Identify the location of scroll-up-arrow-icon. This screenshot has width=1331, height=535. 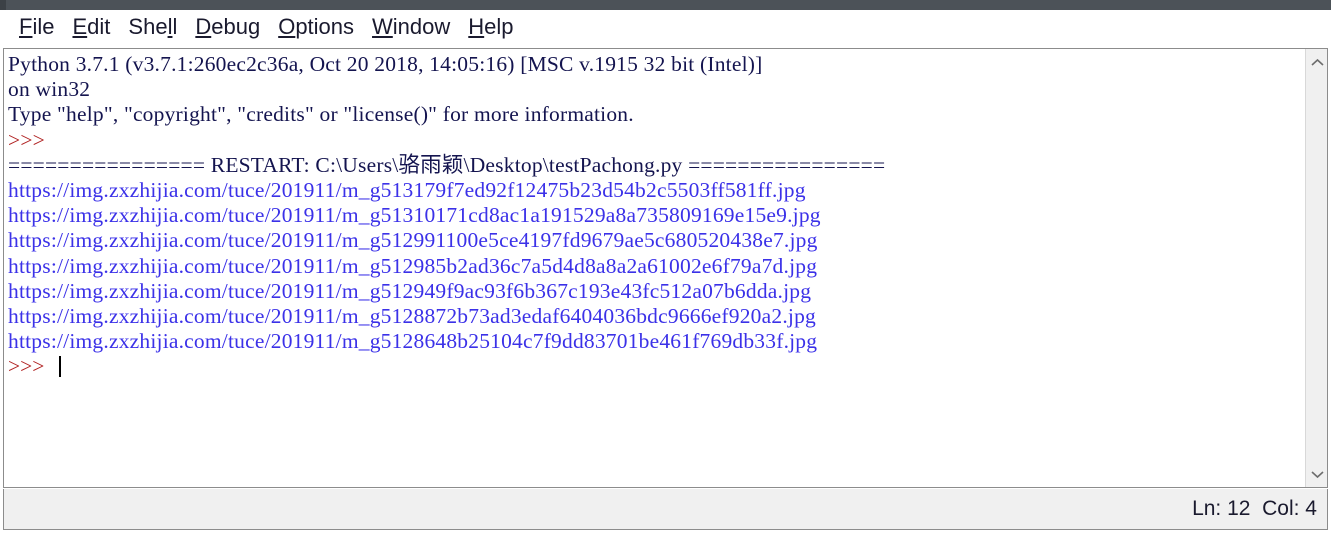
(1317, 62).